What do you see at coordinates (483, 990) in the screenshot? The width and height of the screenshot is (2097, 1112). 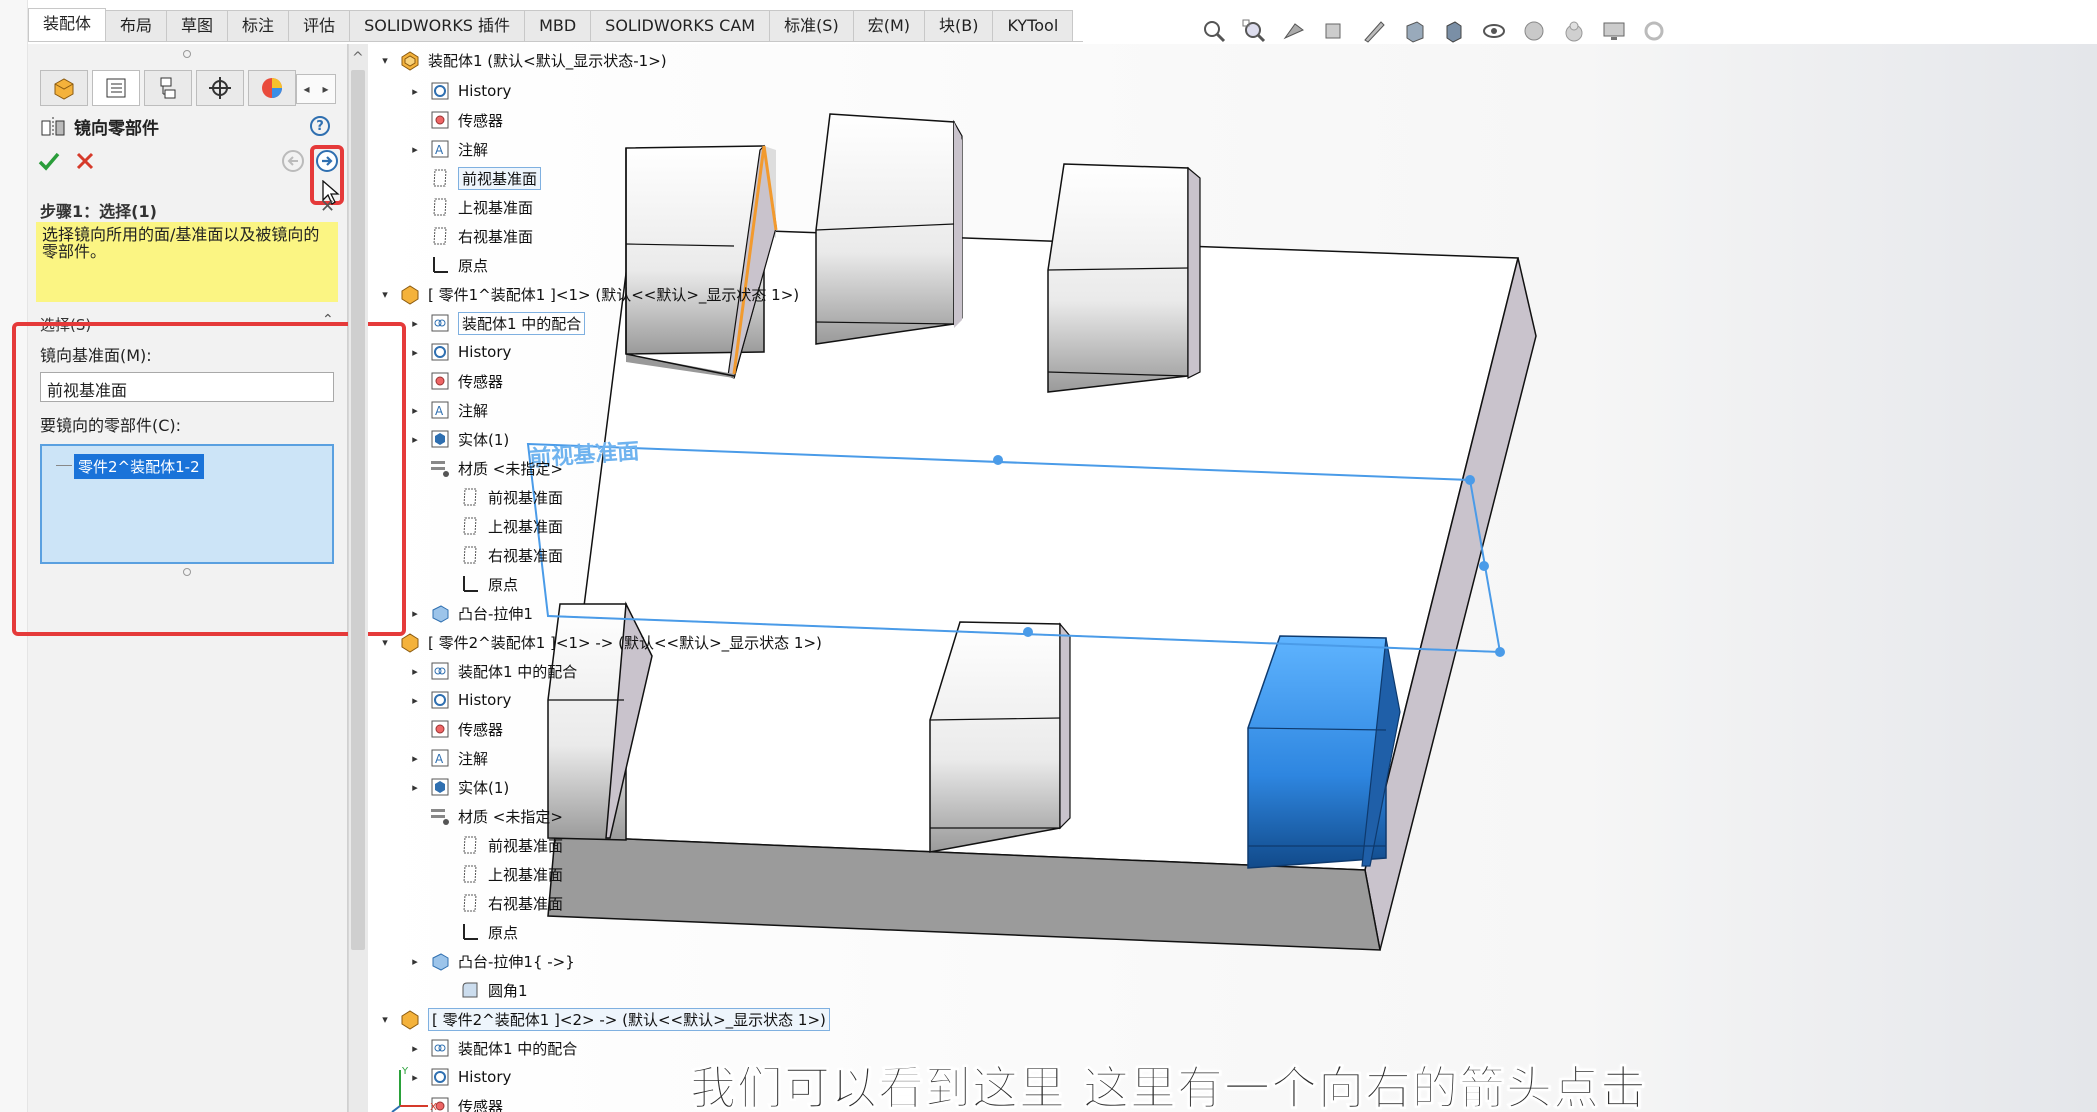 I see `tree-item: 圆角1` at bounding box center [483, 990].